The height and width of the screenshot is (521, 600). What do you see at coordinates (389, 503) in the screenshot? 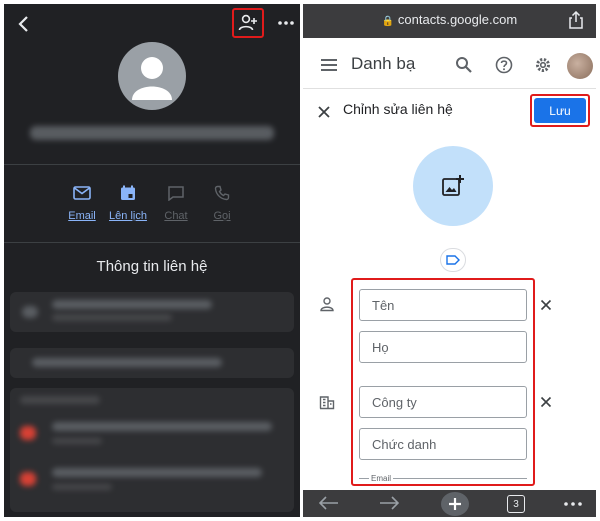
I see `forward-arrow-icon` at bounding box center [389, 503].